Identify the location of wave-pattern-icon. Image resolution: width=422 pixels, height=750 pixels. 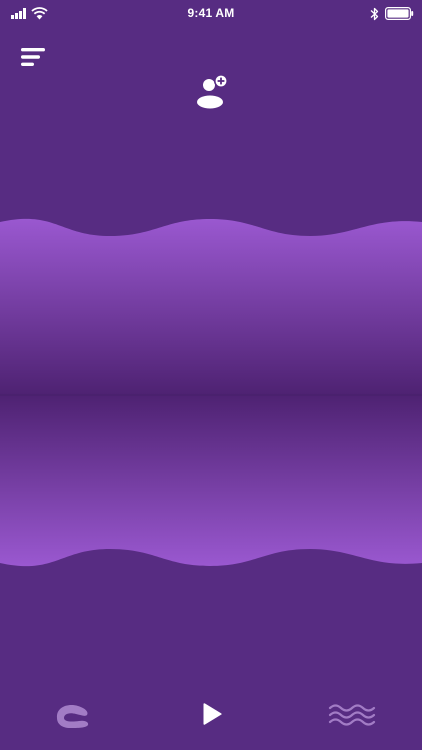
(352, 715).